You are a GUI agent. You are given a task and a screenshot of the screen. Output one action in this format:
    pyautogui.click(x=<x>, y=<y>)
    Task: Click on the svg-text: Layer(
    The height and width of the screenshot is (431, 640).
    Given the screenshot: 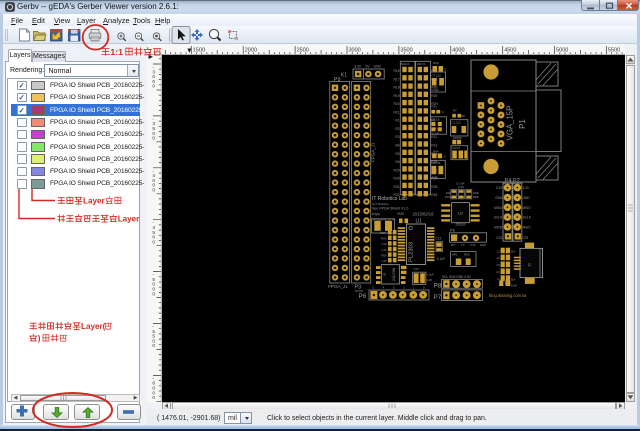 What is the action you would take?
    pyautogui.click(x=93, y=326)
    